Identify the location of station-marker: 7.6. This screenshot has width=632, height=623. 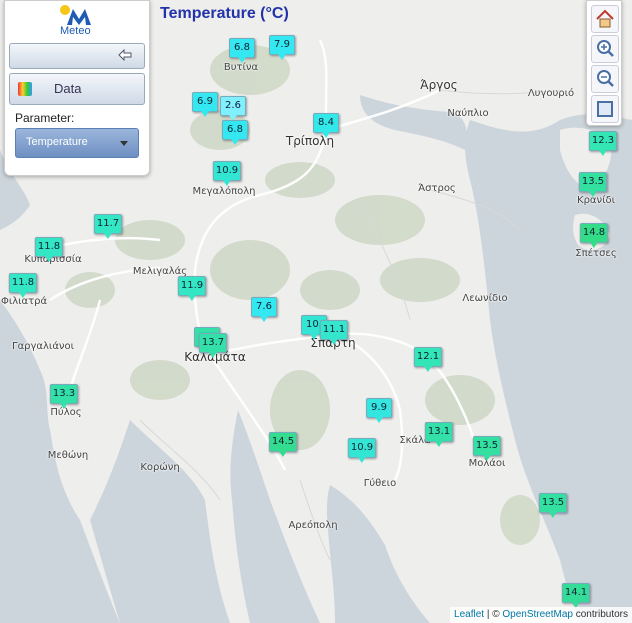
(264, 309).